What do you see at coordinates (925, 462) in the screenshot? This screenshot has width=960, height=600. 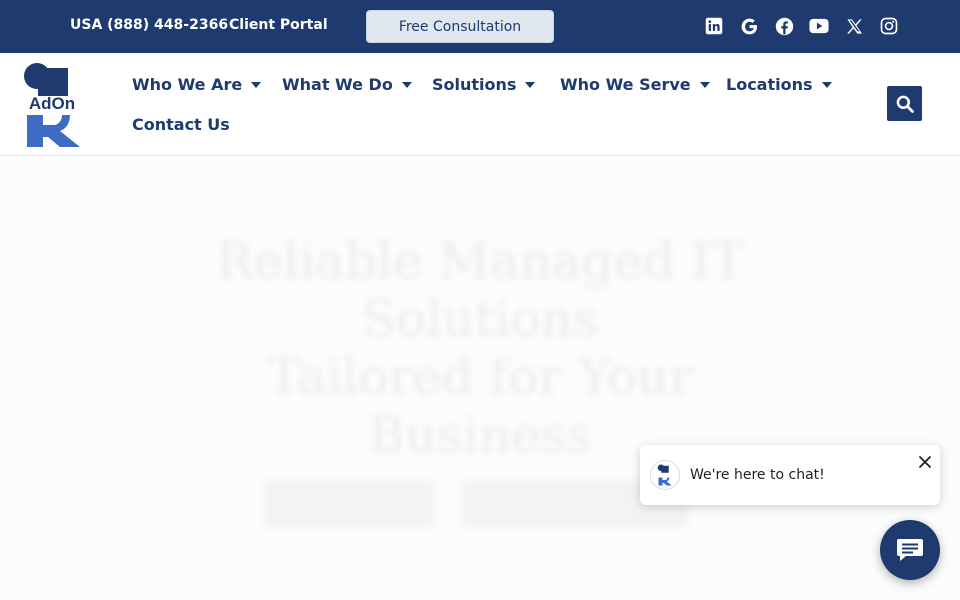 I see `close-icon` at bounding box center [925, 462].